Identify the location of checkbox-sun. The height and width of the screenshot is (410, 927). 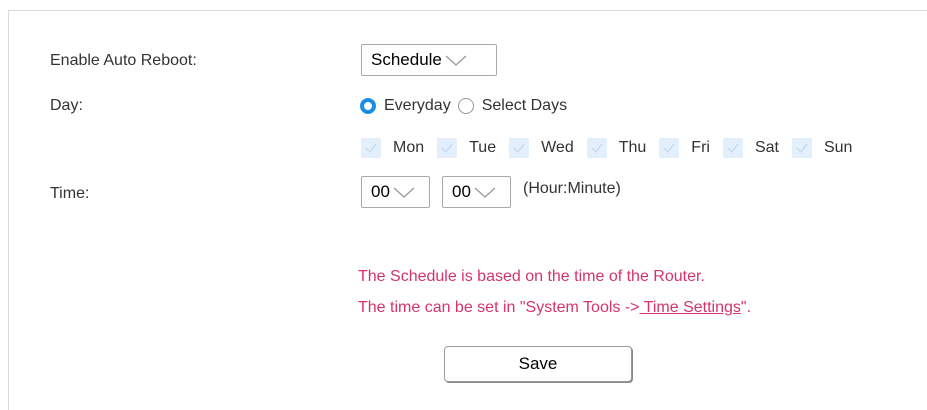
(801, 148).